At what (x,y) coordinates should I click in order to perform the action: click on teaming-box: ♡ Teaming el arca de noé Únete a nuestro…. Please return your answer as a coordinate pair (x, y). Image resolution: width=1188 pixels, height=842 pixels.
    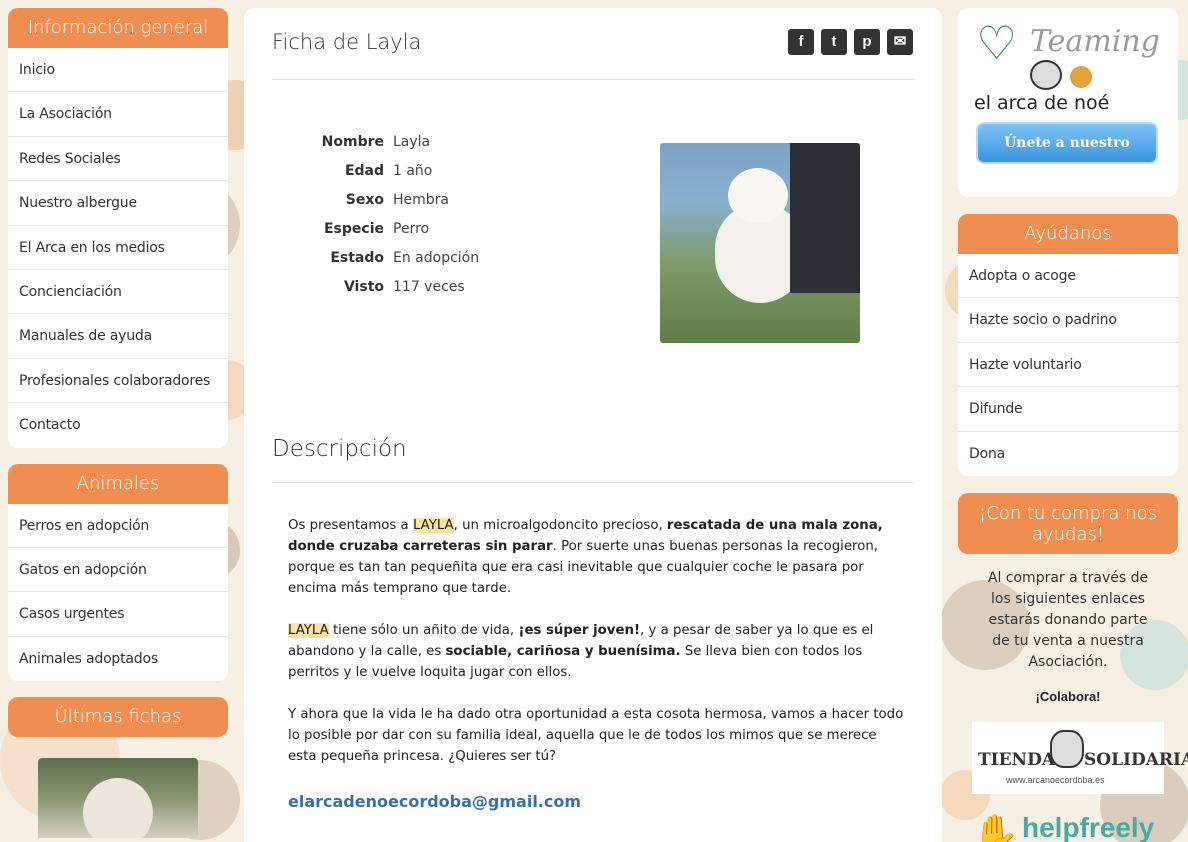
    Looking at the image, I should click on (1068, 102).